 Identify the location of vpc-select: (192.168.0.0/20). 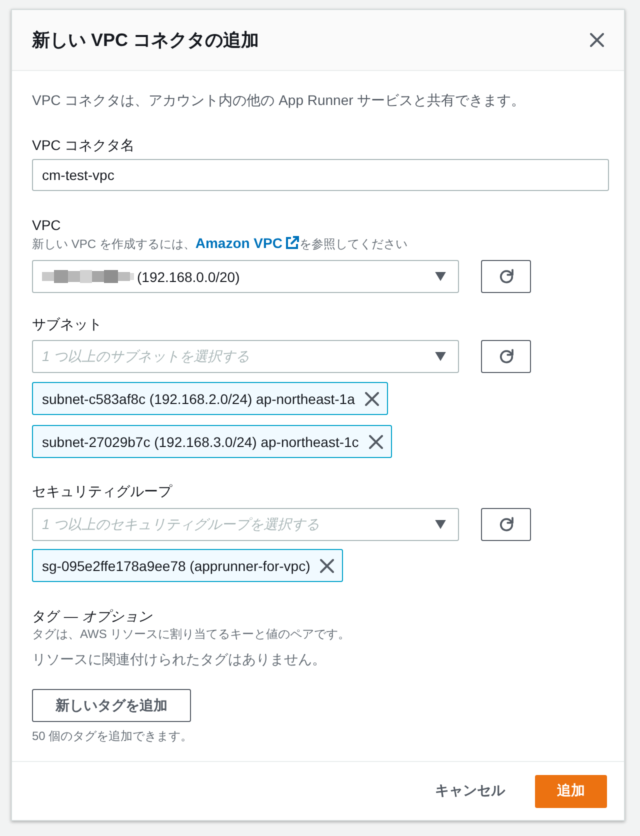
(245, 276).